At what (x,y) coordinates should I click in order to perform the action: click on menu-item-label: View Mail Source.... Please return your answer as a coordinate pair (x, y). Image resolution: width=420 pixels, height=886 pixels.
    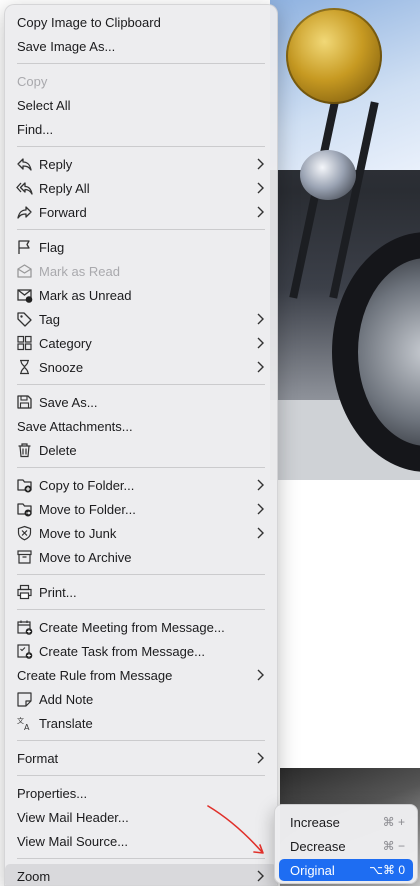
    Looking at the image, I should click on (73, 841).